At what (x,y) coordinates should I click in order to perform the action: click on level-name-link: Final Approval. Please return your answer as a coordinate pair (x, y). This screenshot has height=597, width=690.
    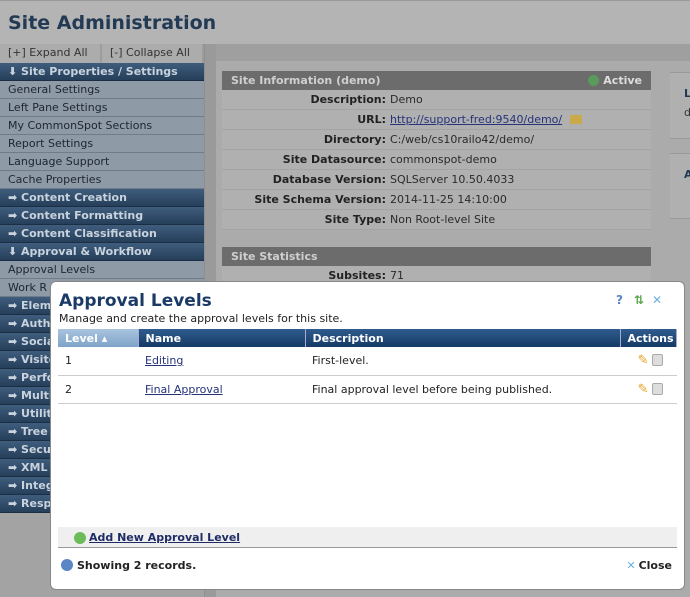
    Looking at the image, I should click on (184, 389).